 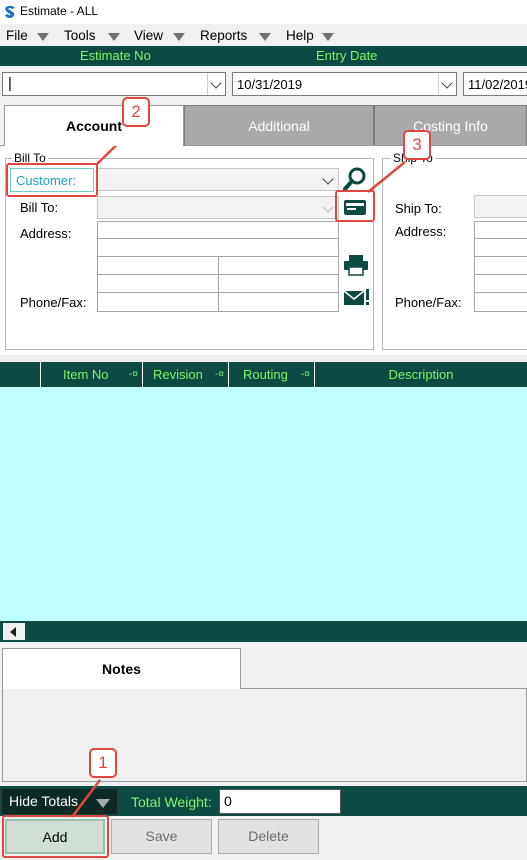 I want to click on callout-badge-2: 2, so click(x=136, y=112).